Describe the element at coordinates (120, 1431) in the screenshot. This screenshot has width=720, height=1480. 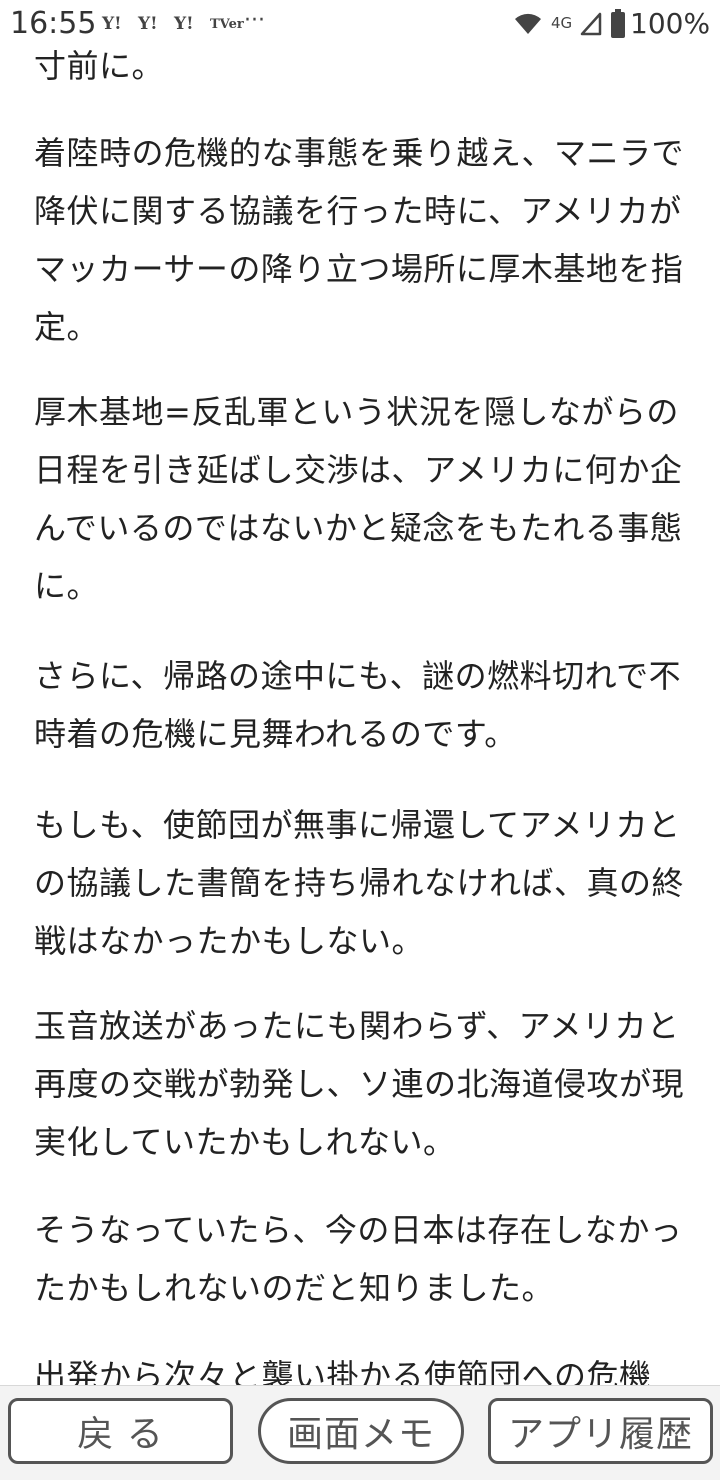
I see `back-button: 戻 る` at that location.